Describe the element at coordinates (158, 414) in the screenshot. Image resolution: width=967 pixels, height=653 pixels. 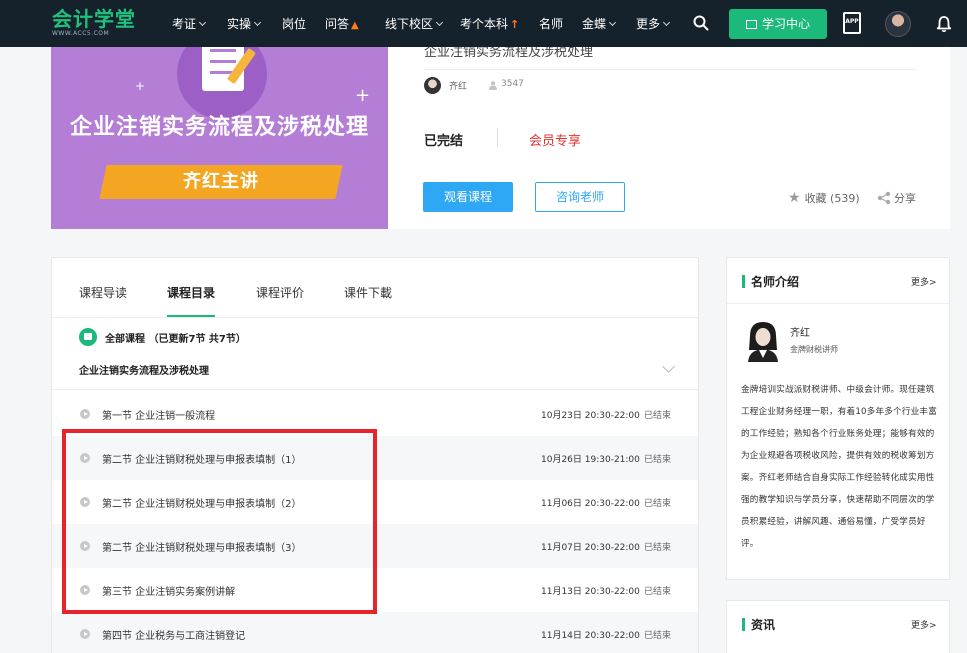
I see `lesson-title: 第一节 企业注销一般流程` at that location.